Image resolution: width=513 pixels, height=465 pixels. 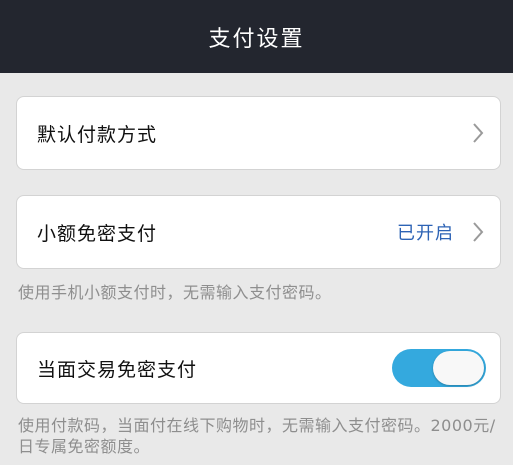 What do you see at coordinates (257, 436) in the screenshot?
I see `f2f-pay-hint: 使用付款码，当面付在线下购物时，无需输入支付密码。2000元/日专属免密额度。` at bounding box center [257, 436].